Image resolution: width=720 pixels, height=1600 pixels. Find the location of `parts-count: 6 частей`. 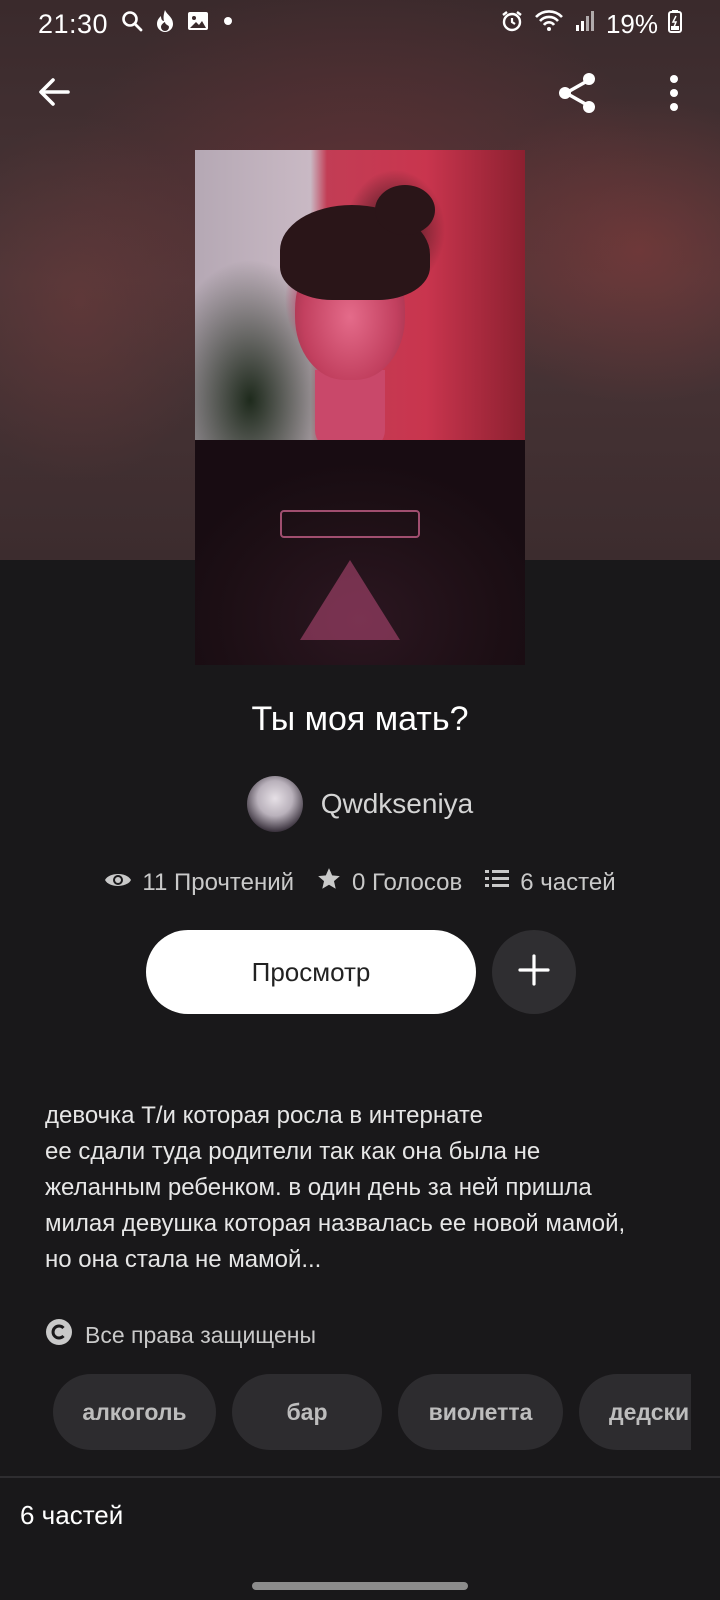

parts-count: 6 частей is located at coordinates (568, 882).